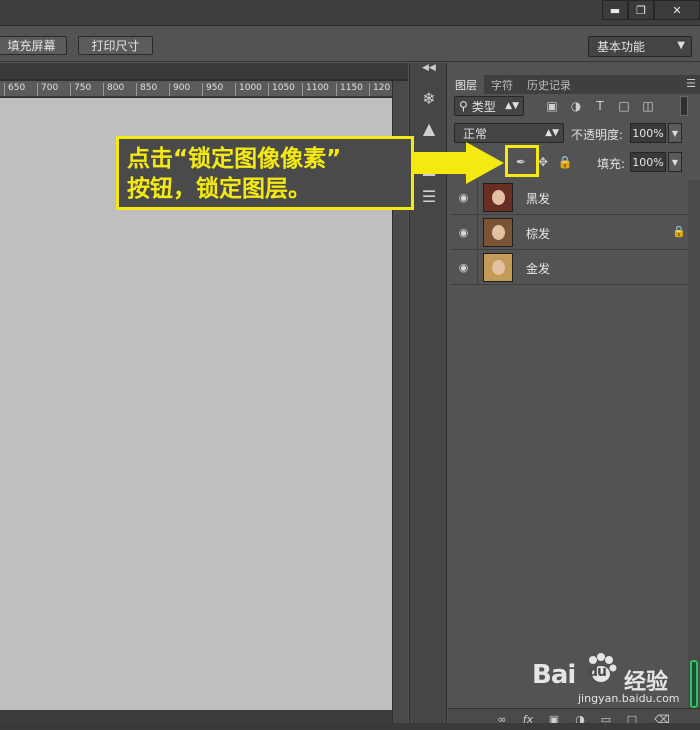  I want to click on layer-list-scrollbar, so click(694, 444).